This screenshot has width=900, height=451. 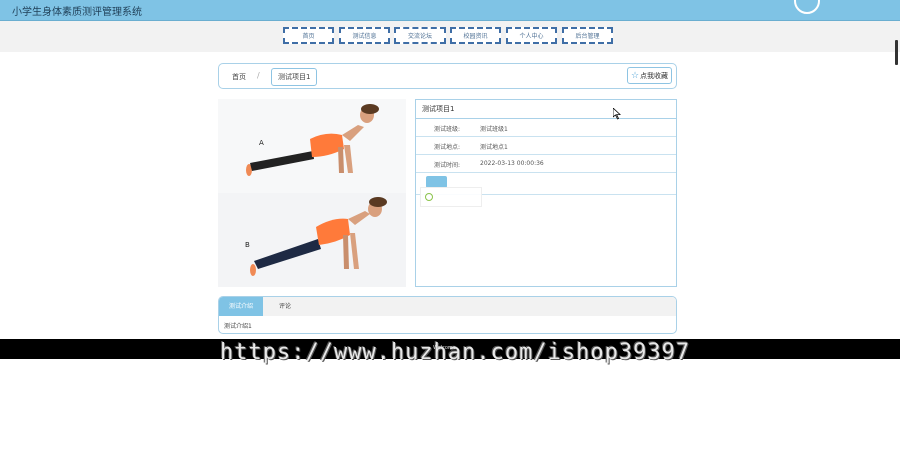 What do you see at coordinates (494, 147) in the screenshot?
I see `detail-value-location: 测试地点1` at bounding box center [494, 147].